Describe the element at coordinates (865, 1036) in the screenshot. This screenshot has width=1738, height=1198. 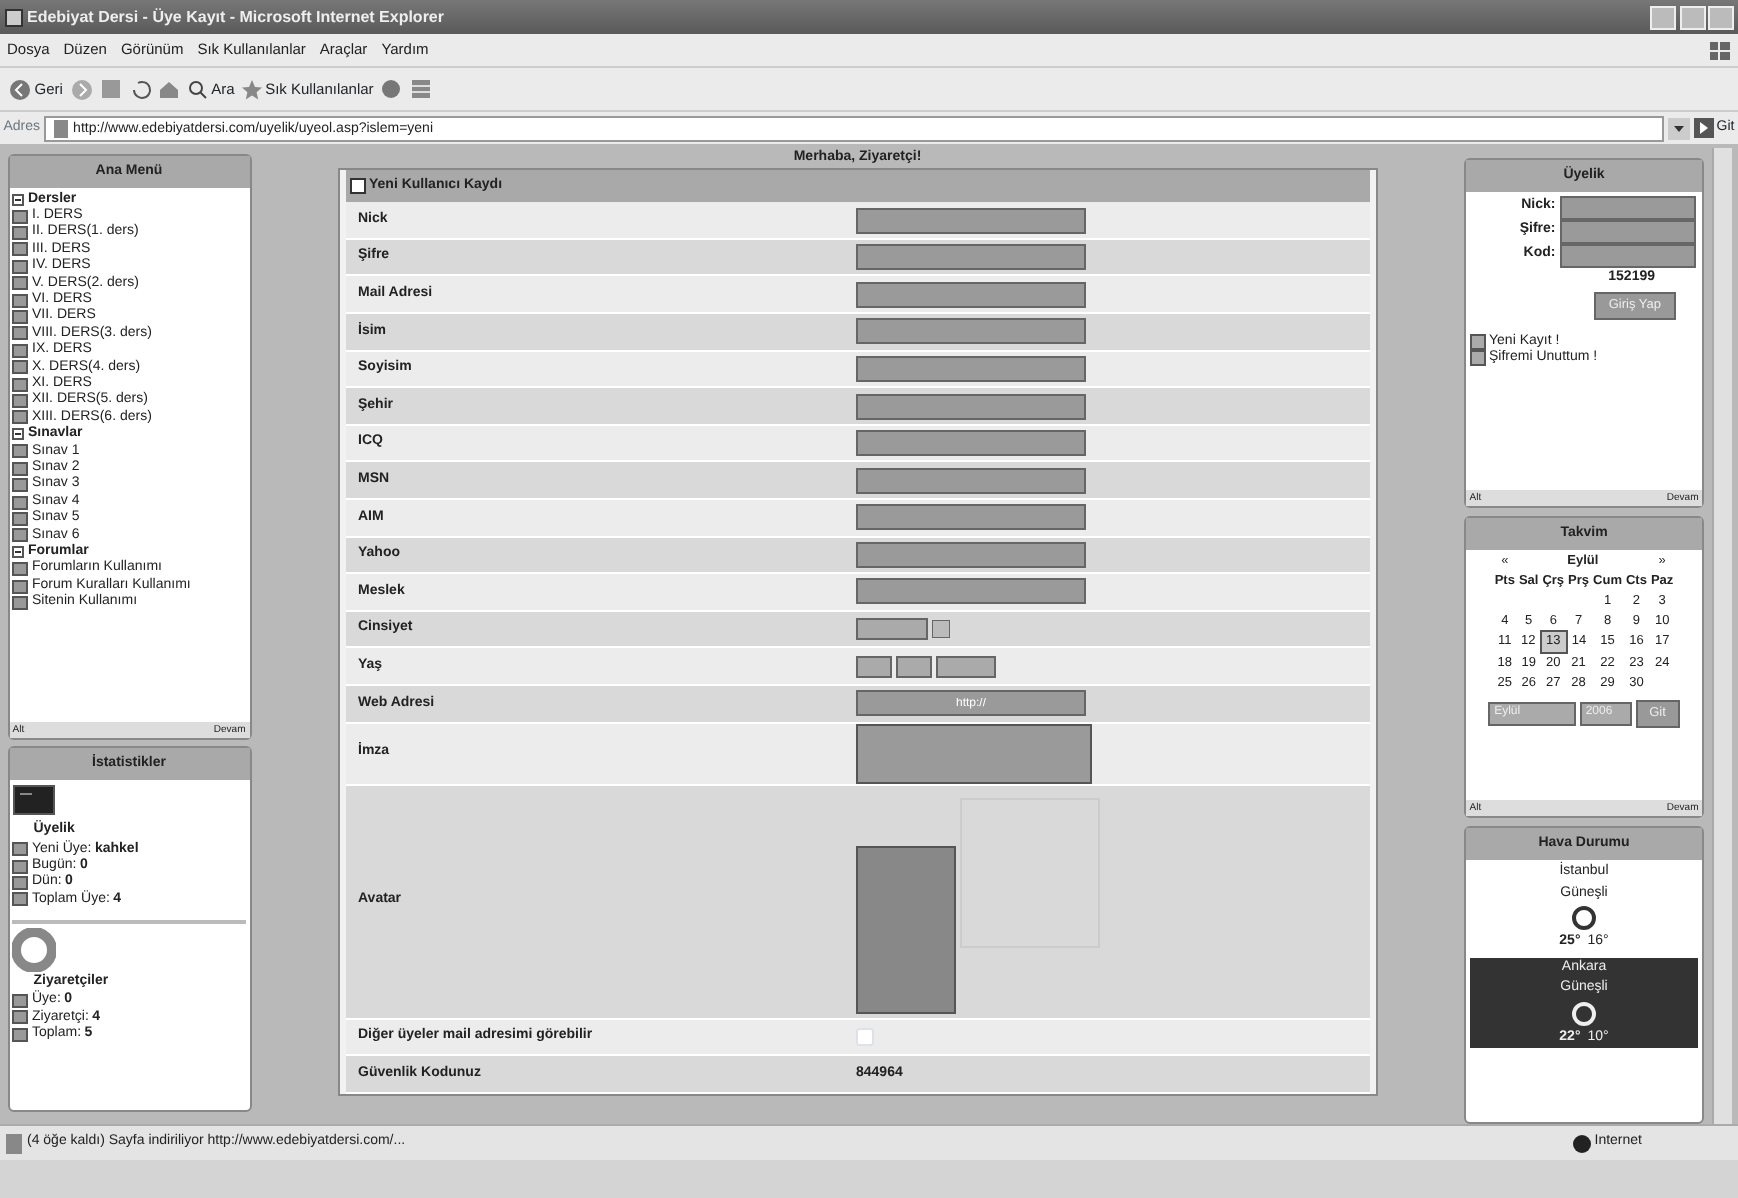
I see `checkbox` at that location.